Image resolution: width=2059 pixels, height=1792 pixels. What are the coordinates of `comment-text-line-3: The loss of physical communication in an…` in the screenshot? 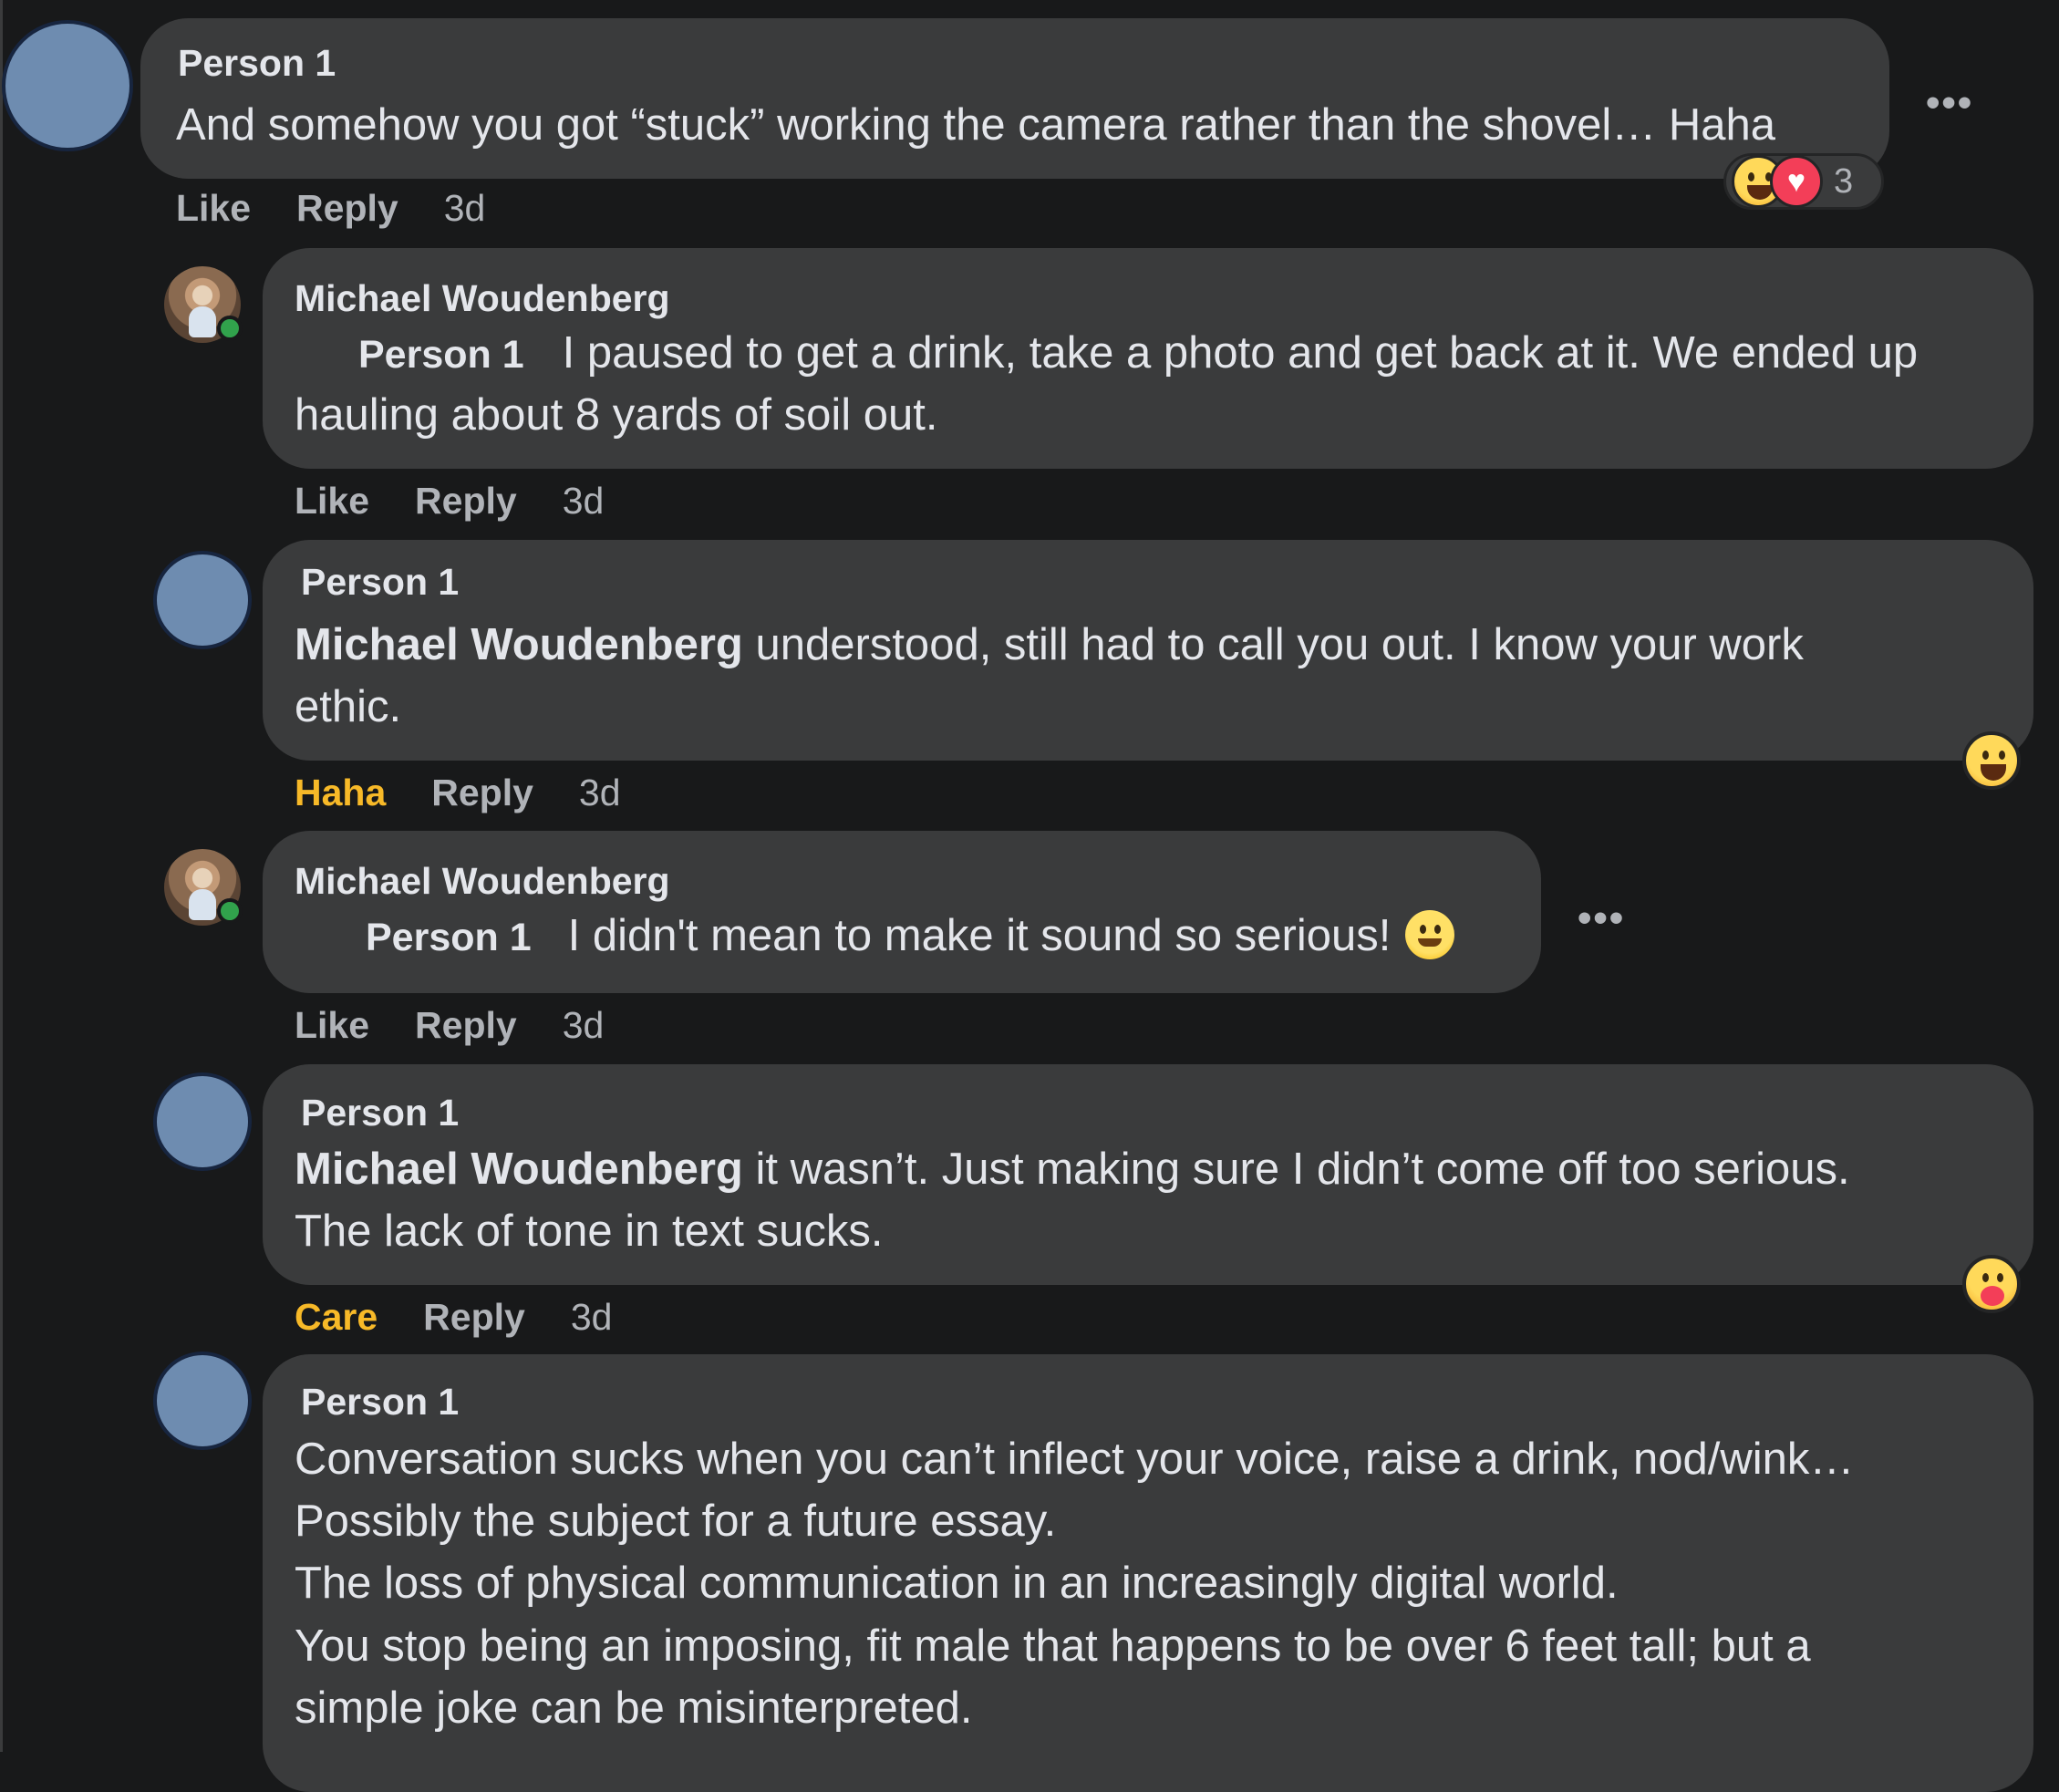 It's located at (957, 1583).